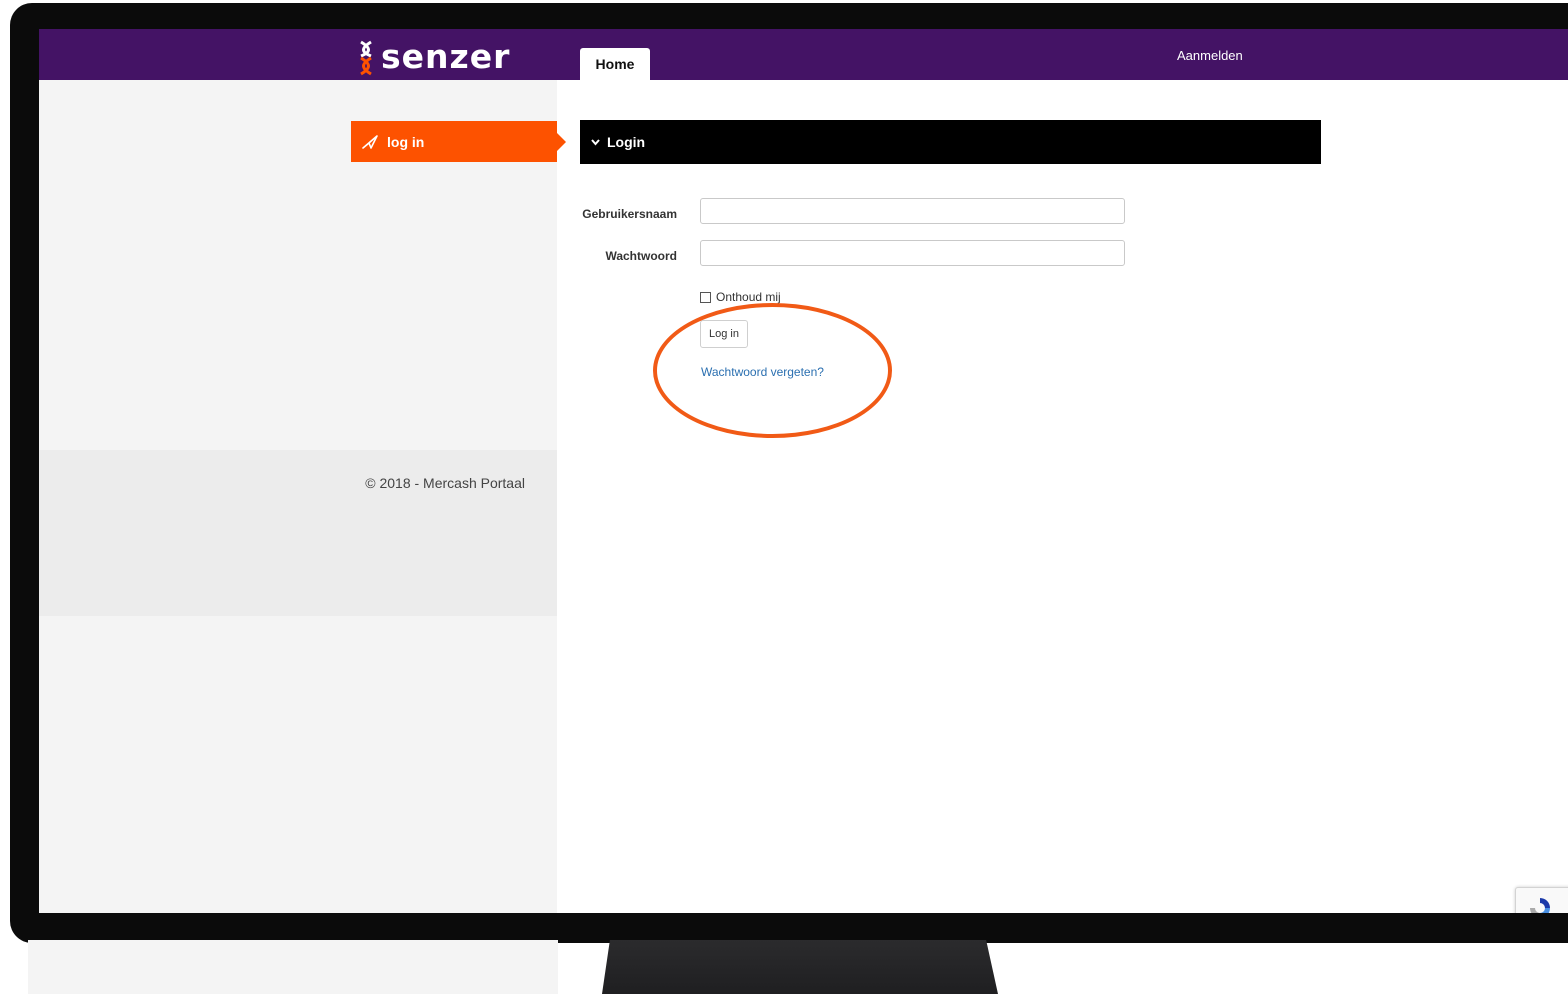 The height and width of the screenshot is (994, 1568). I want to click on sidebar-item-login: log in, so click(458, 141).